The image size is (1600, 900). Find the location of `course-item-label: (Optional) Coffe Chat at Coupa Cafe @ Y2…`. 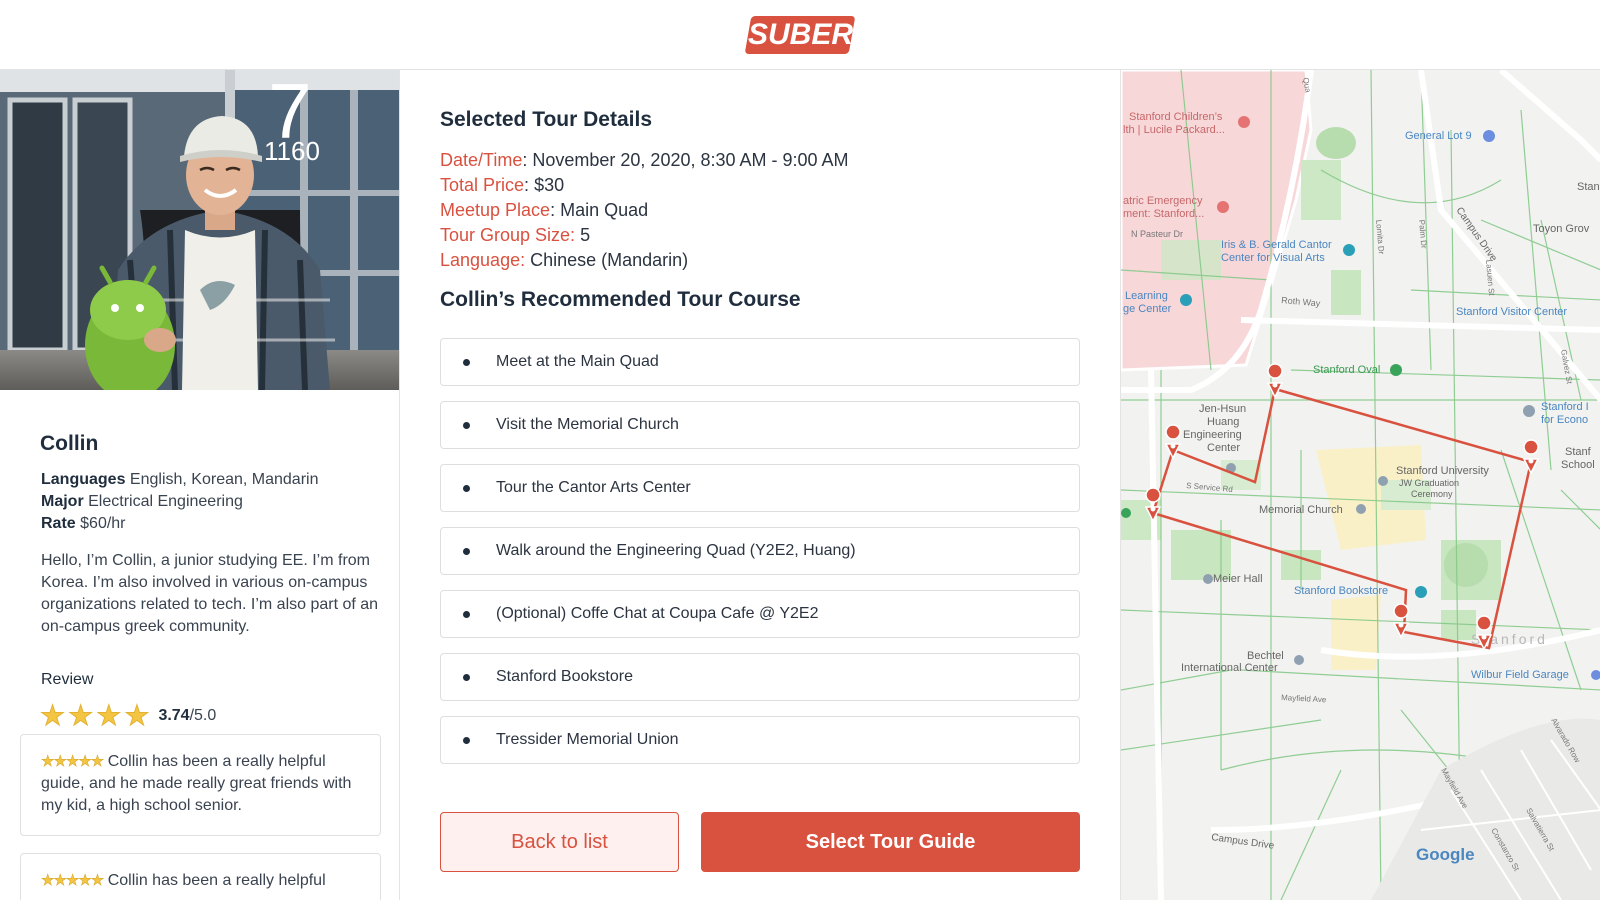

course-item-label: (Optional) Coffe Chat at Coupa Cafe @ Y2… is located at coordinates (657, 613).